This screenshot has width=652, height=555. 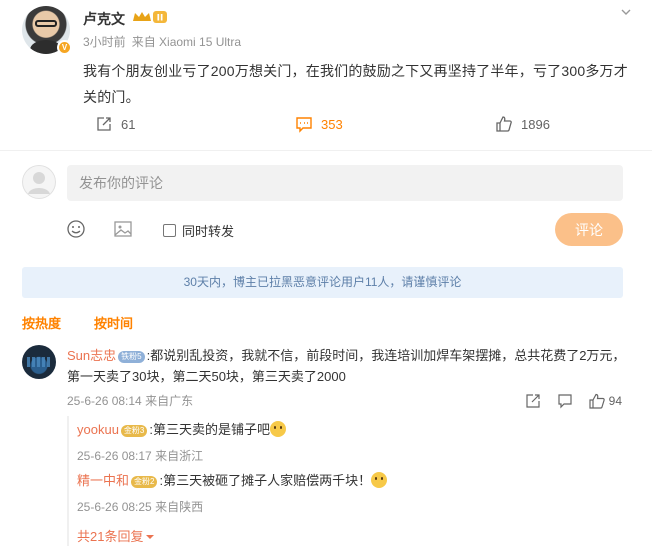 I want to click on repost-button: 61, so click(x=115, y=124).